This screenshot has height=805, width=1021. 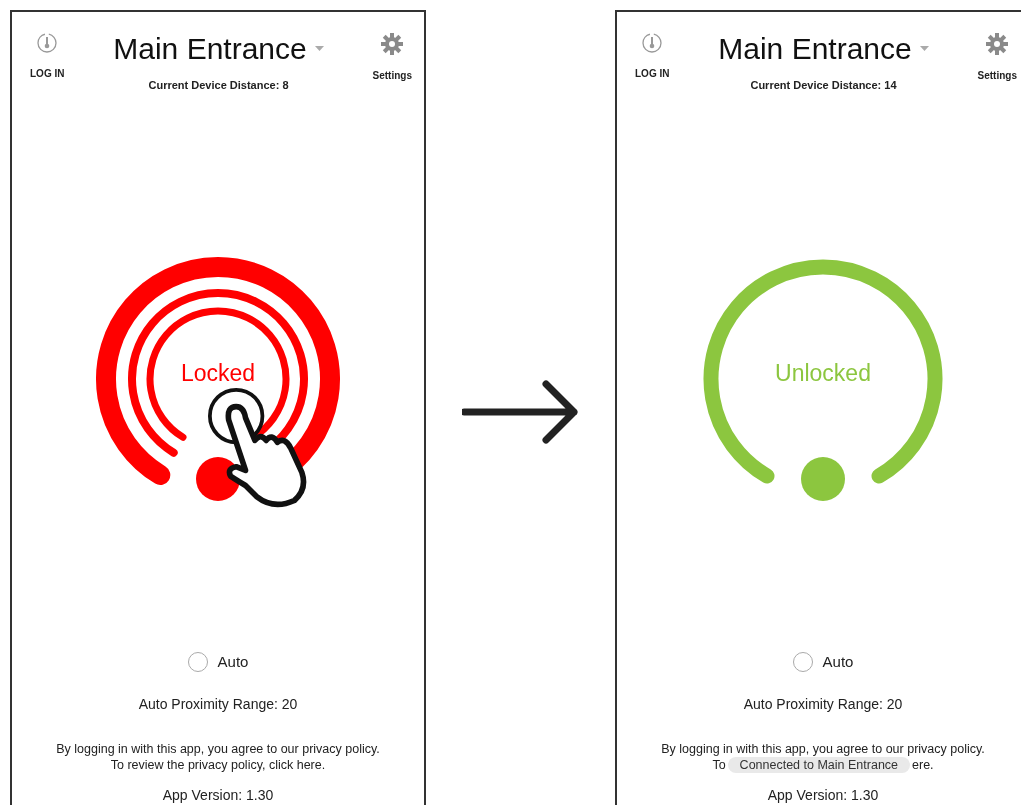 What do you see at coordinates (819, 764) in the screenshot?
I see `connection-toast: Connected to Main Entrance` at bounding box center [819, 764].